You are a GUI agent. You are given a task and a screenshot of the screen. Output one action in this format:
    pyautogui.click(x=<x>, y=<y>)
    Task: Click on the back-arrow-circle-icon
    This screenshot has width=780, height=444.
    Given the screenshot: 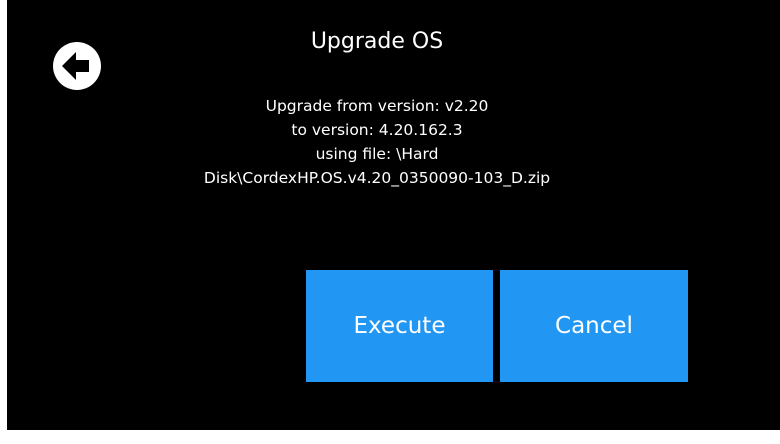 What is the action you would take?
    pyautogui.click(x=77, y=66)
    